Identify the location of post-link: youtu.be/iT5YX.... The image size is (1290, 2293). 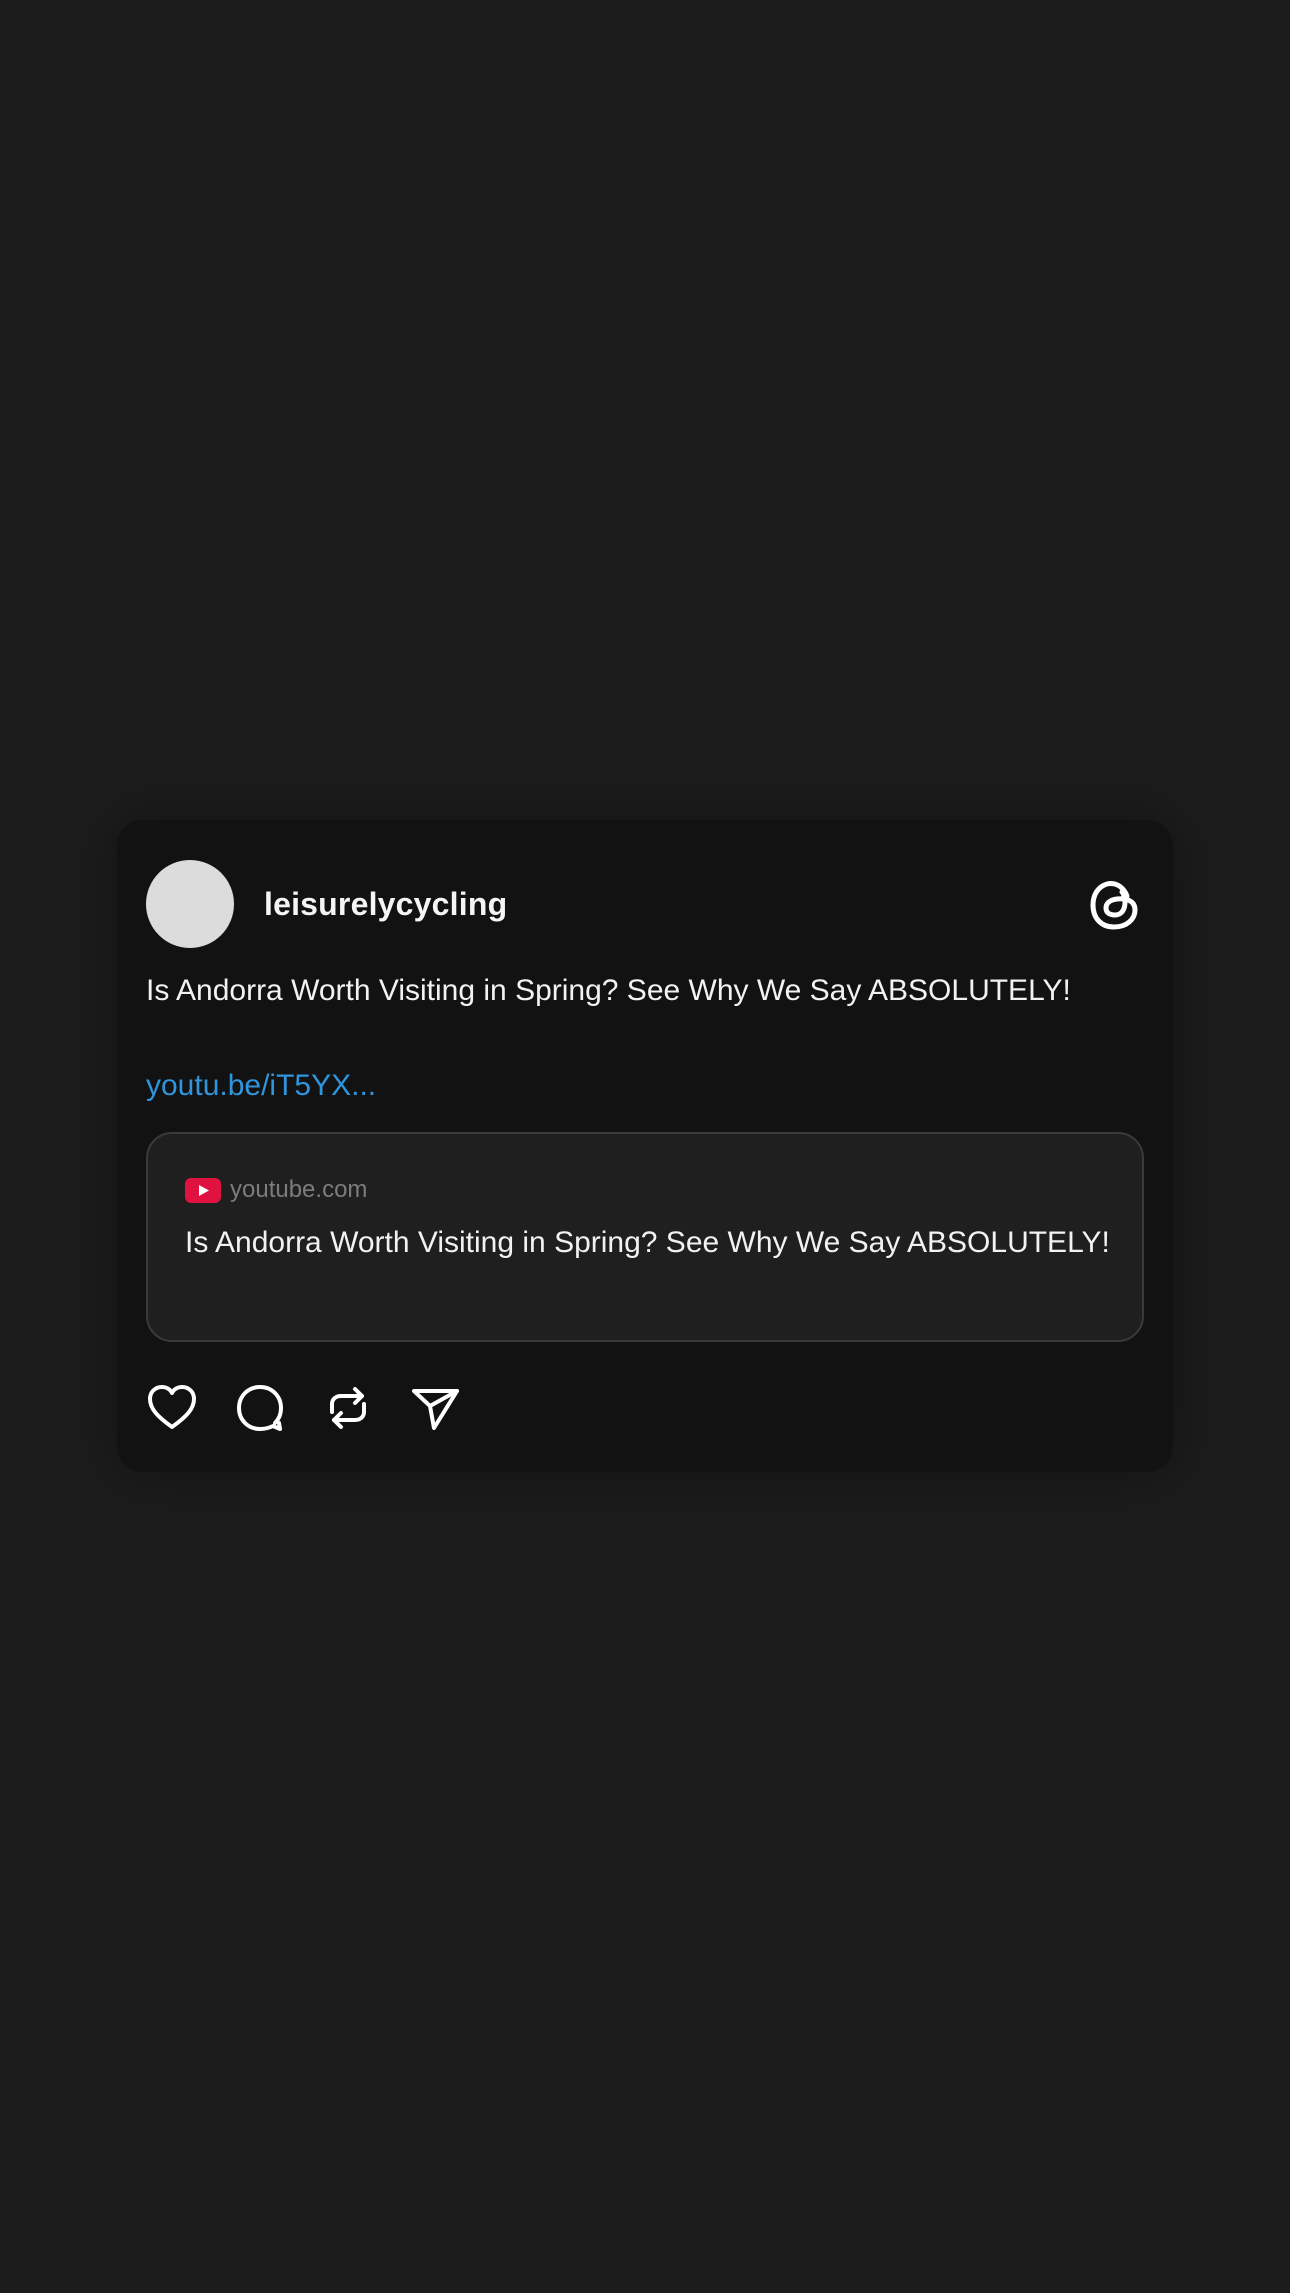
(261, 1086).